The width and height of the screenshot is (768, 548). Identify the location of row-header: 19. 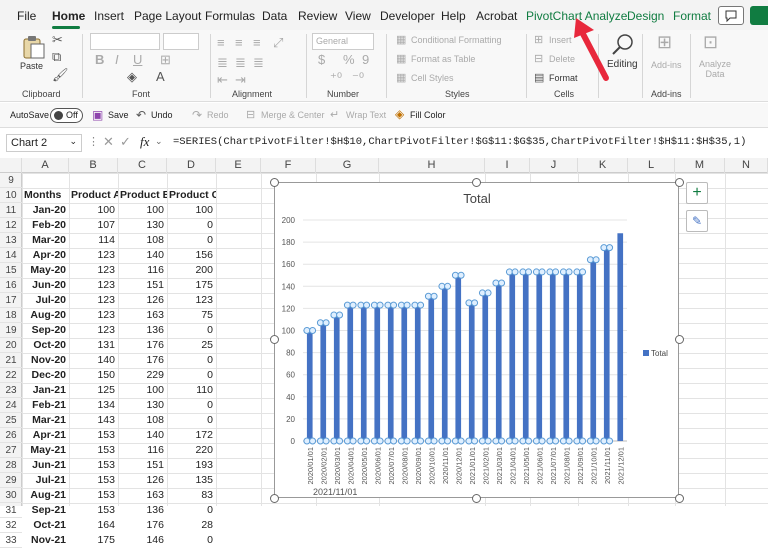
(11, 330).